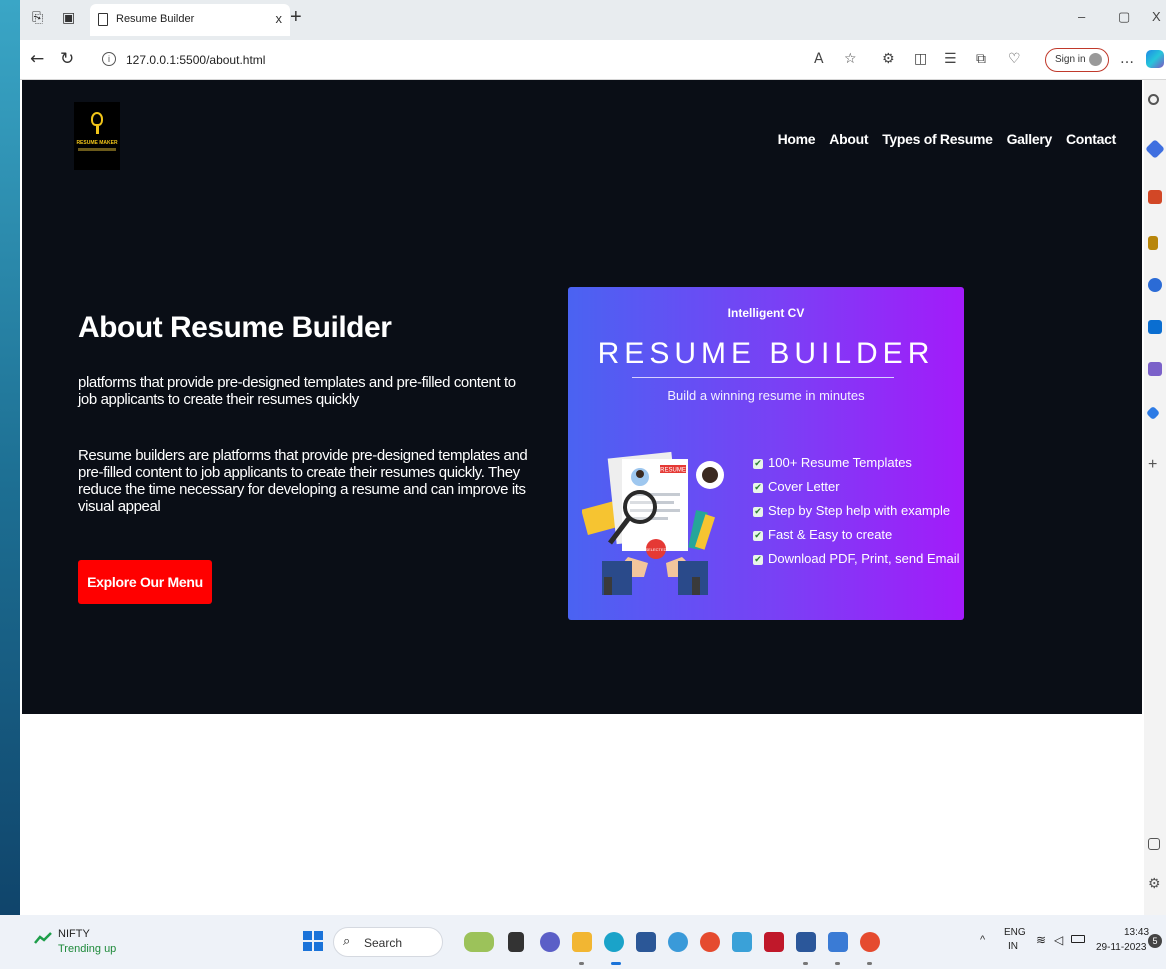 This screenshot has width=1166, height=969. What do you see at coordinates (68, 18) in the screenshot?
I see `tab-actions-icon: ▣` at bounding box center [68, 18].